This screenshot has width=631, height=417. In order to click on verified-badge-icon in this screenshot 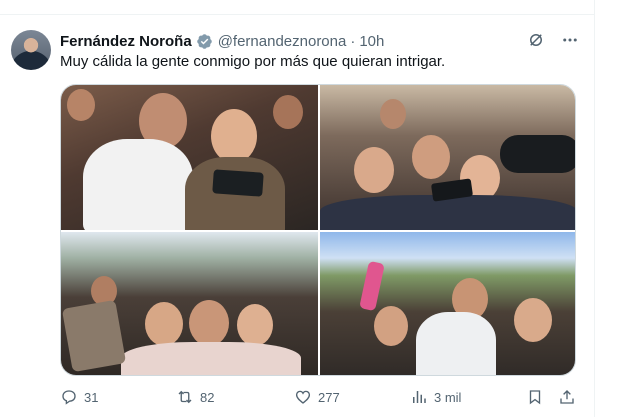, I will do `click(204, 41)`.